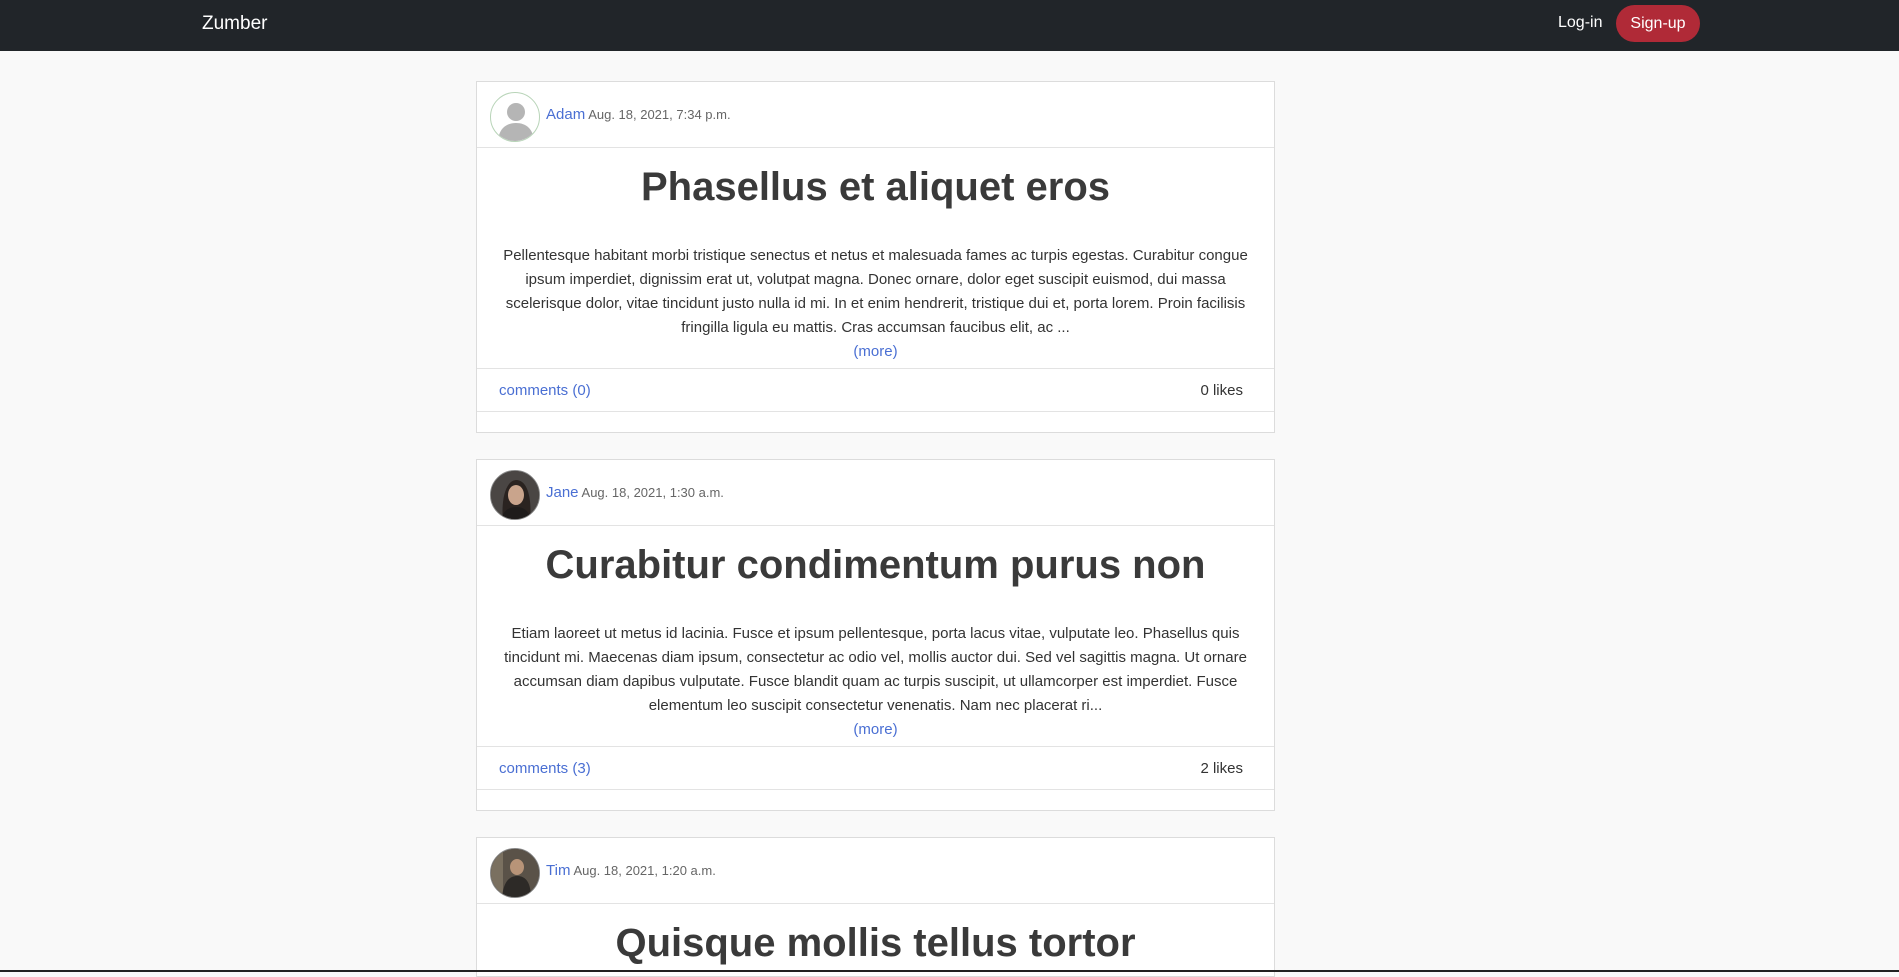 This screenshot has width=1899, height=977. Describe the element at coordinates (644, 870) in the screenshot. I see `post-date: Aug. 18, 2021, 1:20 a.m.` at that location.